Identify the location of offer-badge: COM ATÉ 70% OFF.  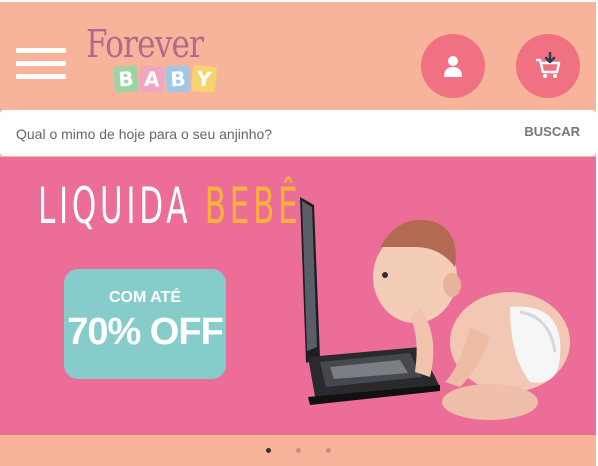
(145, 324).